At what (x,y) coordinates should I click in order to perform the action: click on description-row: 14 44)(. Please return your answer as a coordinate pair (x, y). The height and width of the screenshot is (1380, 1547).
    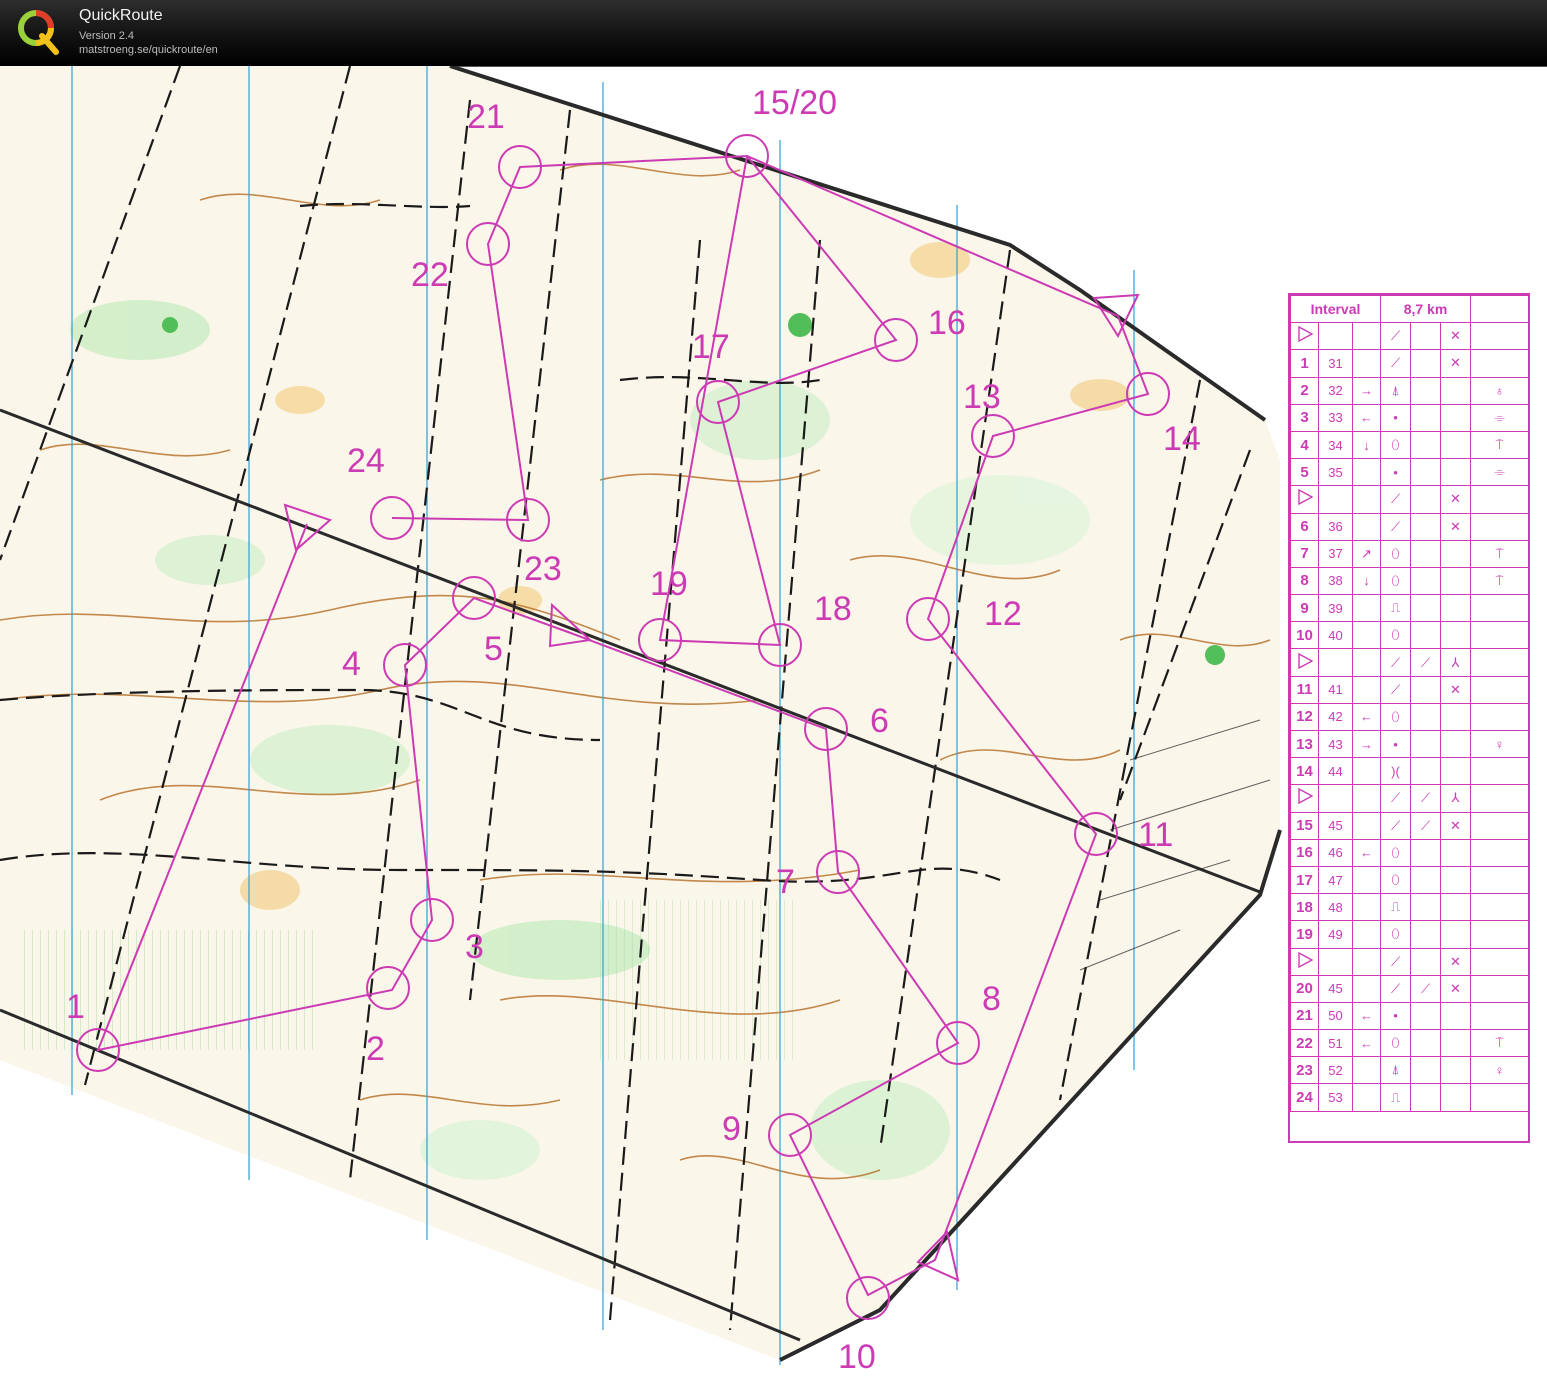
    Looking at the image, I should click on (1410, 771).